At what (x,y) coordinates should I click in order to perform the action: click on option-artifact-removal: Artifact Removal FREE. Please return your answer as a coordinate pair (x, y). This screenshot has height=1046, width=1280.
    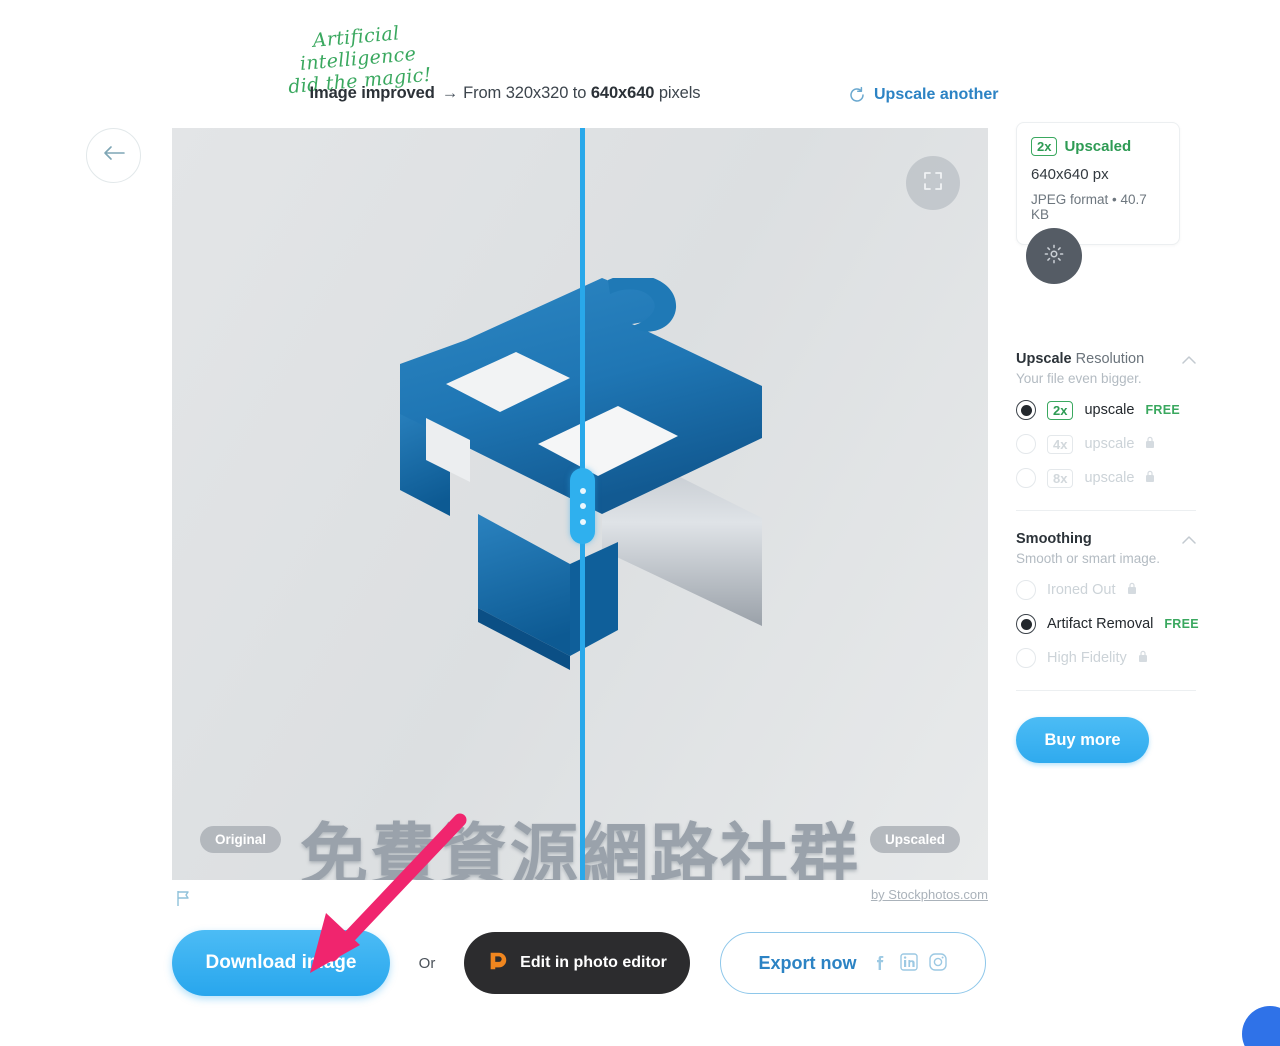
    Looking at the image, I should click on (1111, 624).